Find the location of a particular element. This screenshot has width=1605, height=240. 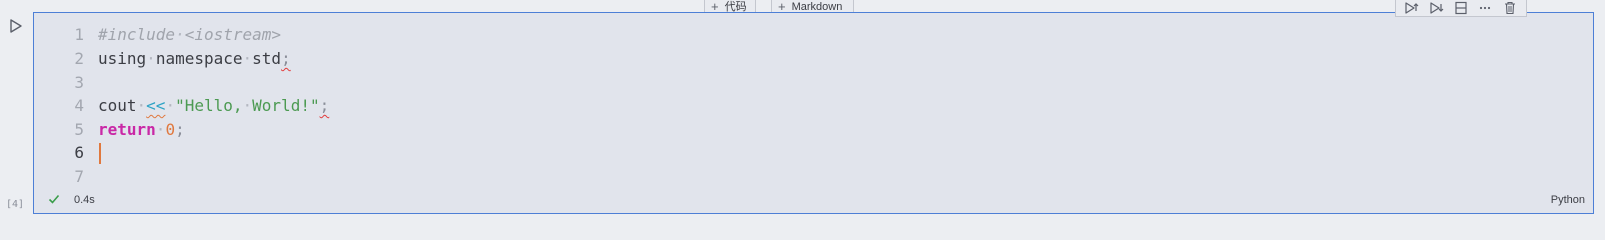

split-cell-icon is located at coordinates (1461, 8).